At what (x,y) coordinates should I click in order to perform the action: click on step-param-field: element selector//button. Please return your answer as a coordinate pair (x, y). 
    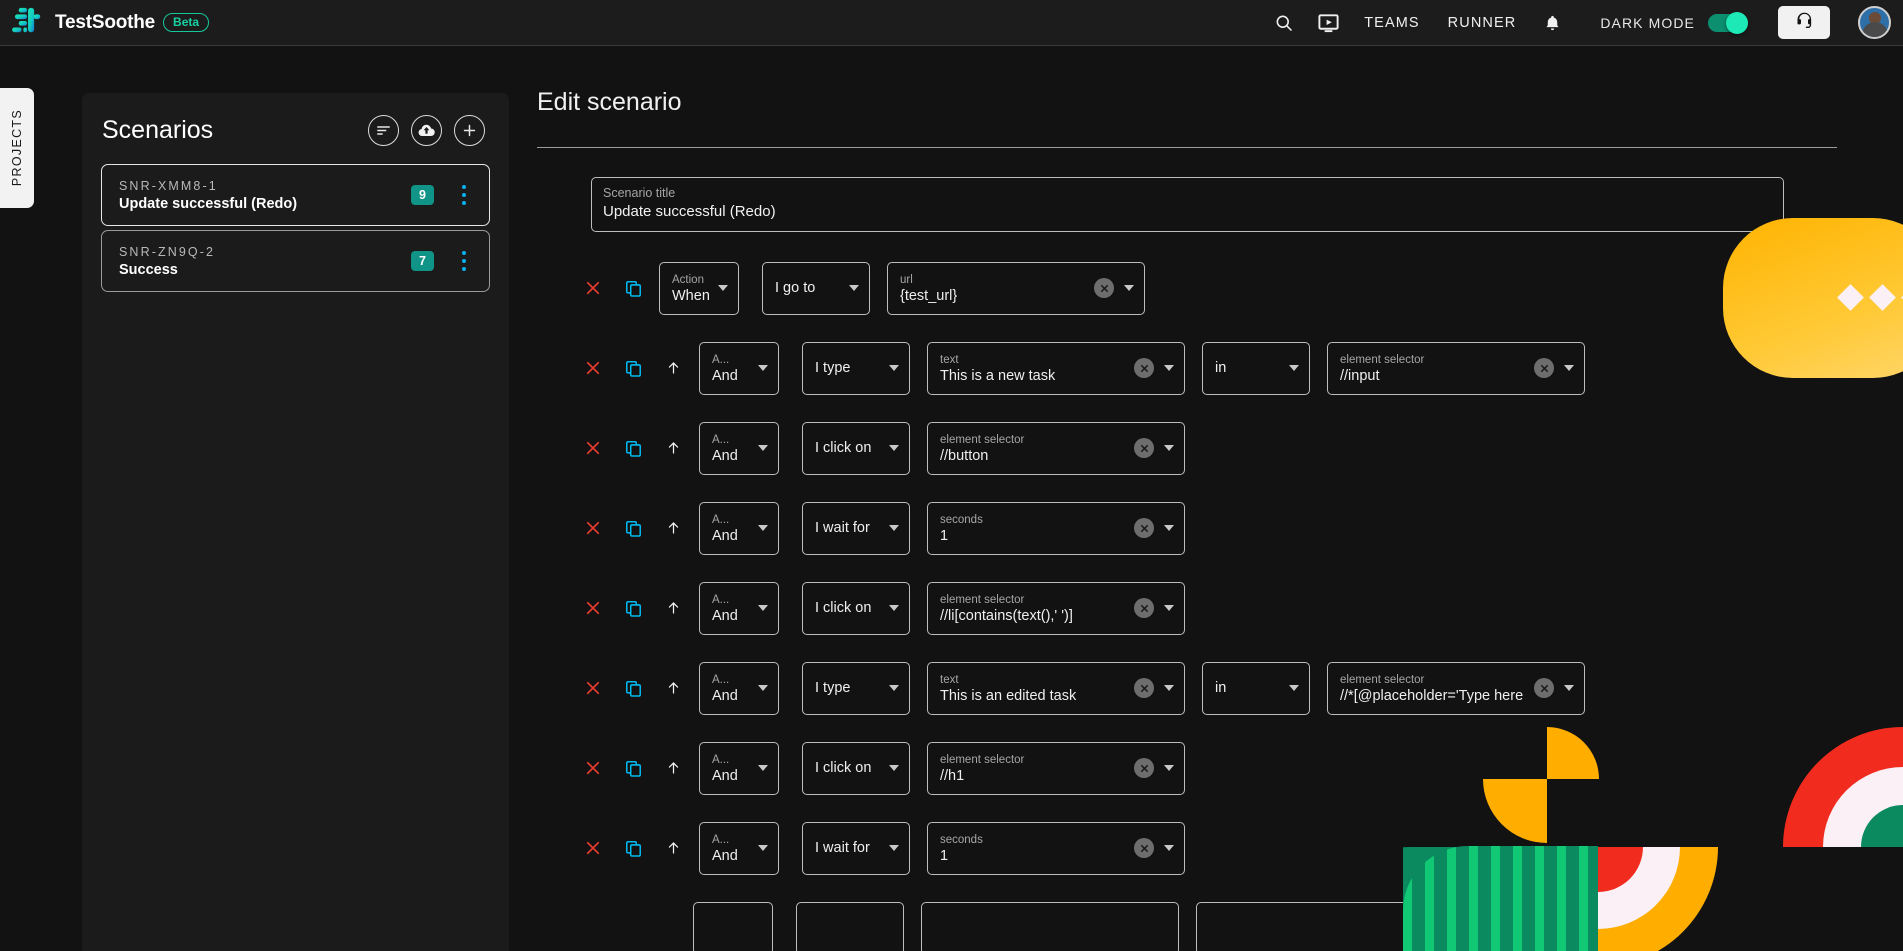
    Looking at the image, I should click on (1056, 448).